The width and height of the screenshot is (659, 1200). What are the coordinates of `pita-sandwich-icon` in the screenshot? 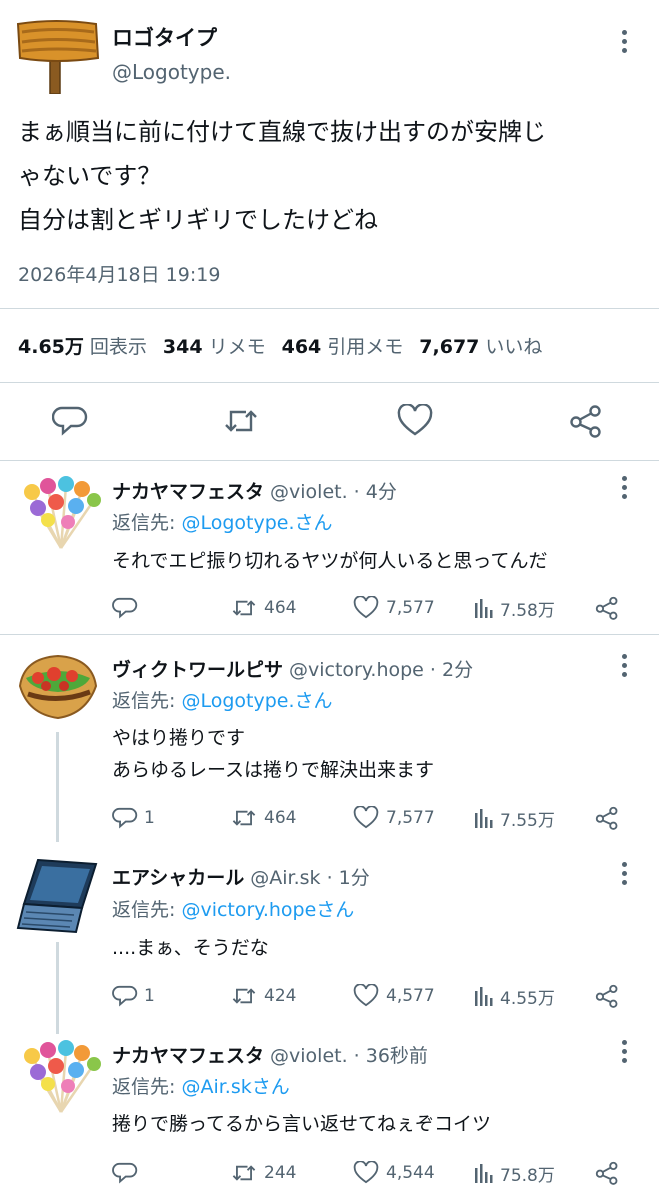 It's located at (58, 687).